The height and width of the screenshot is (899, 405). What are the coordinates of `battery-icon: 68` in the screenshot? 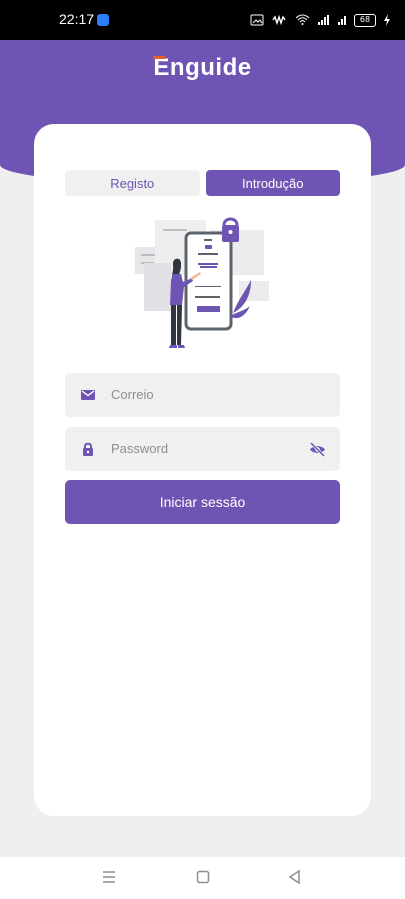 It's located at (365, 20).